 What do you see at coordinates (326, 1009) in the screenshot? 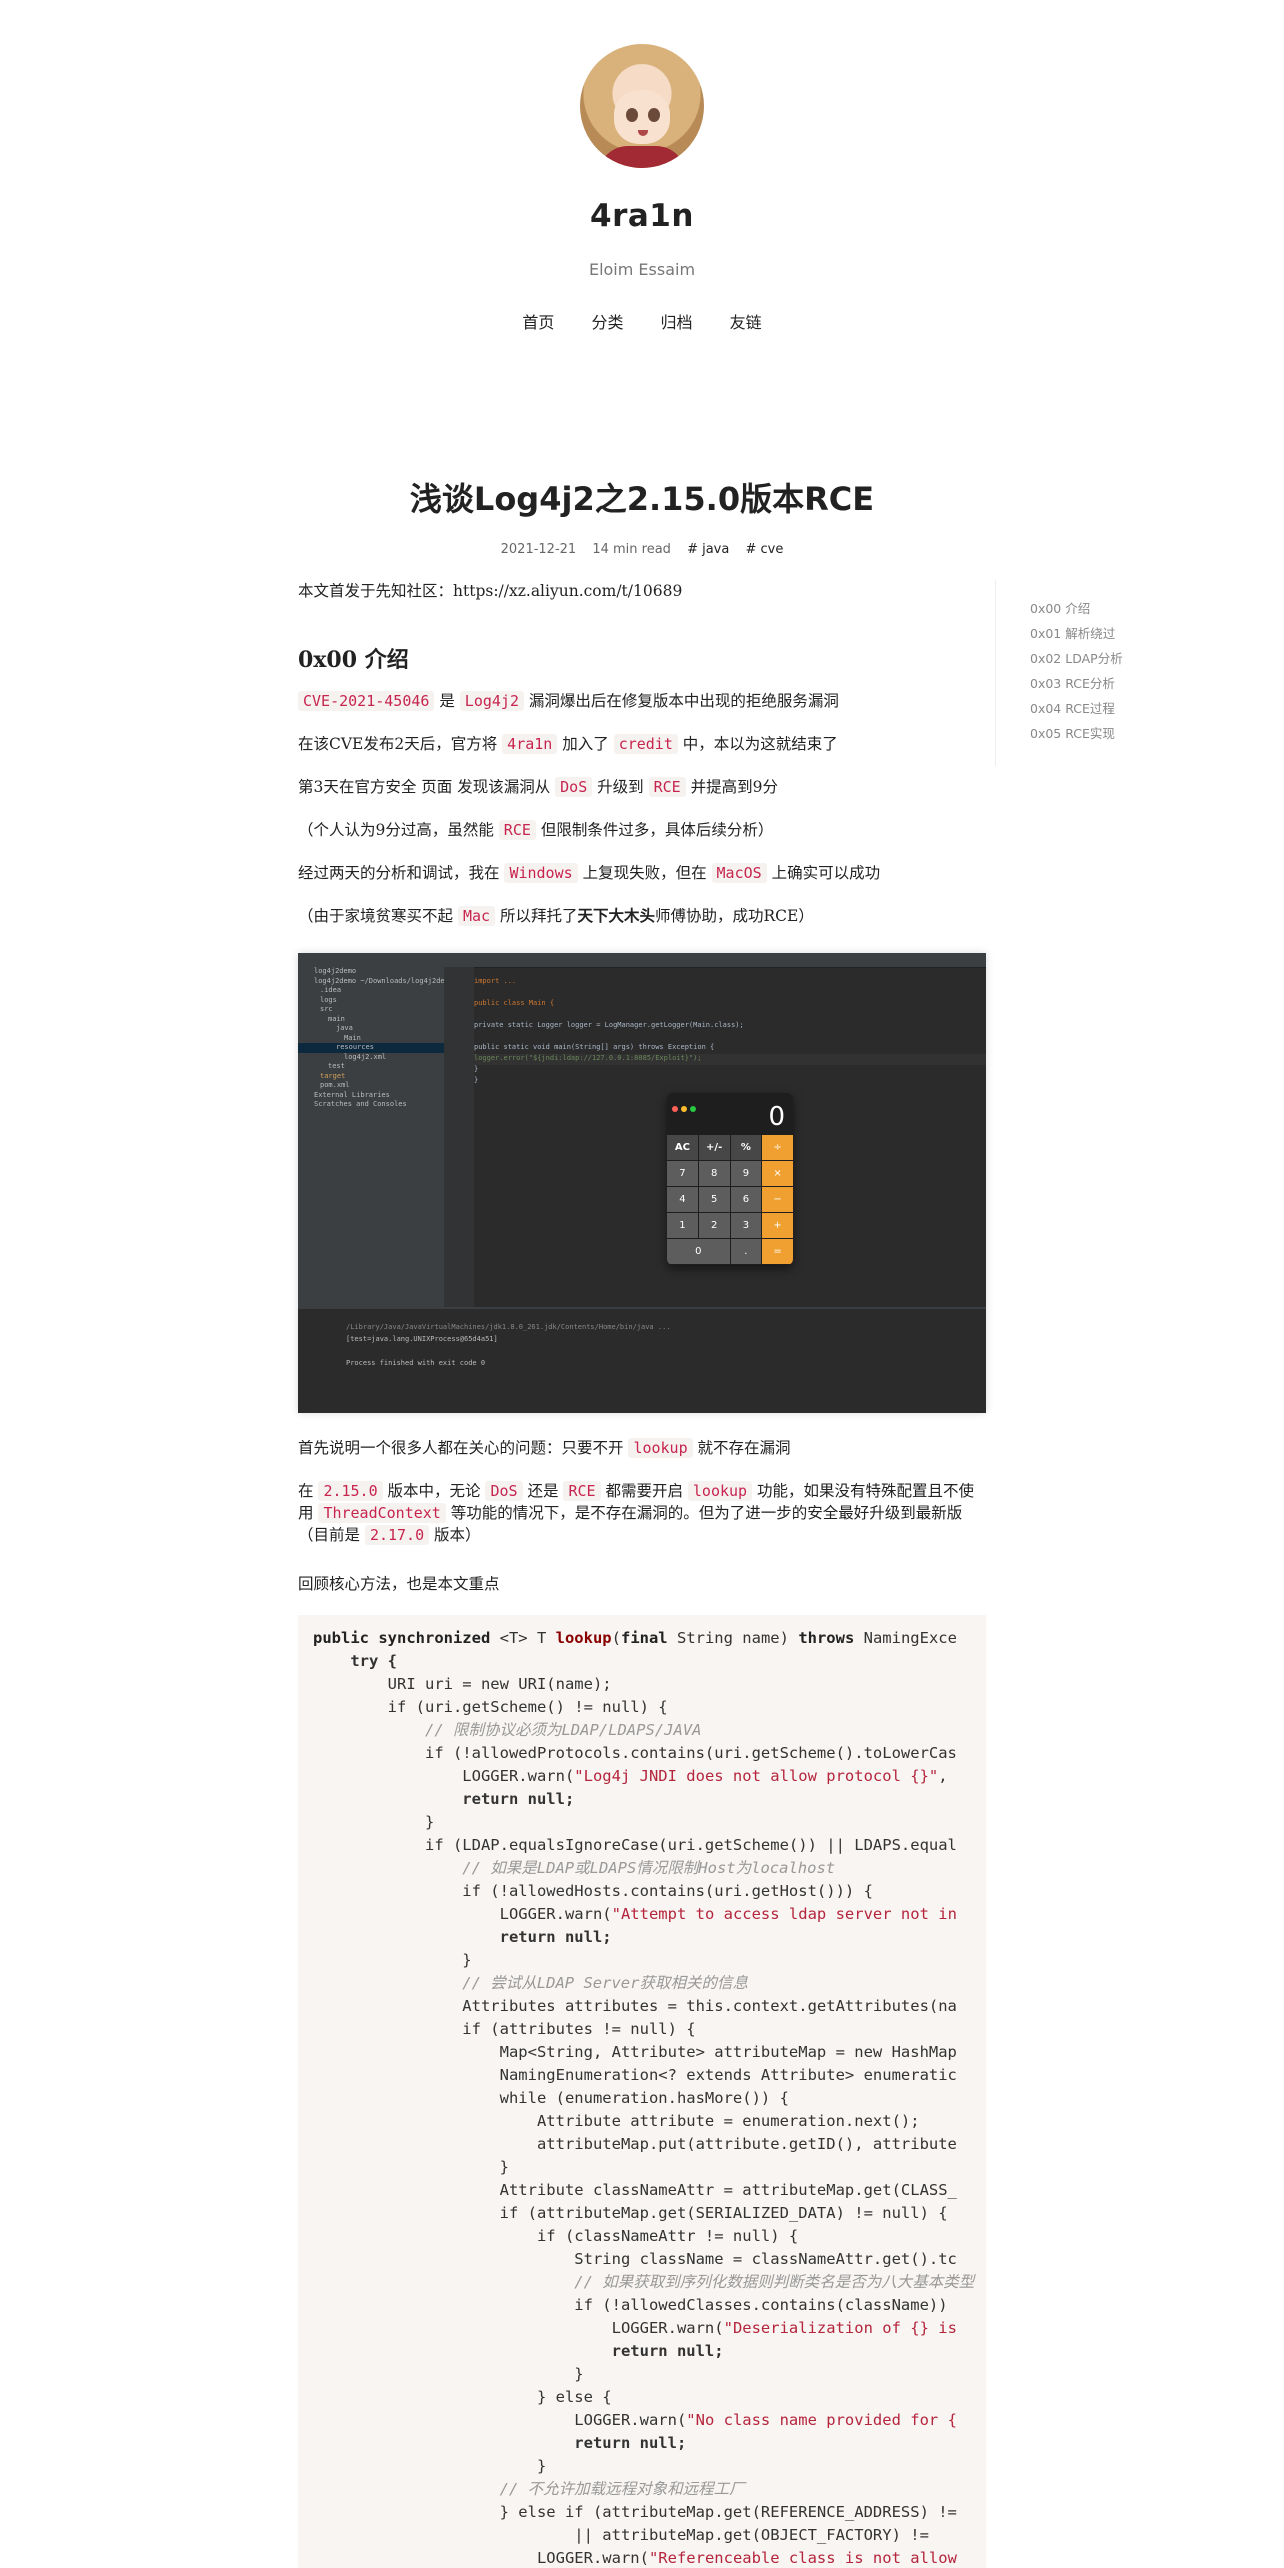
I see `tree-item: src` at bounding box center [326, 1009].